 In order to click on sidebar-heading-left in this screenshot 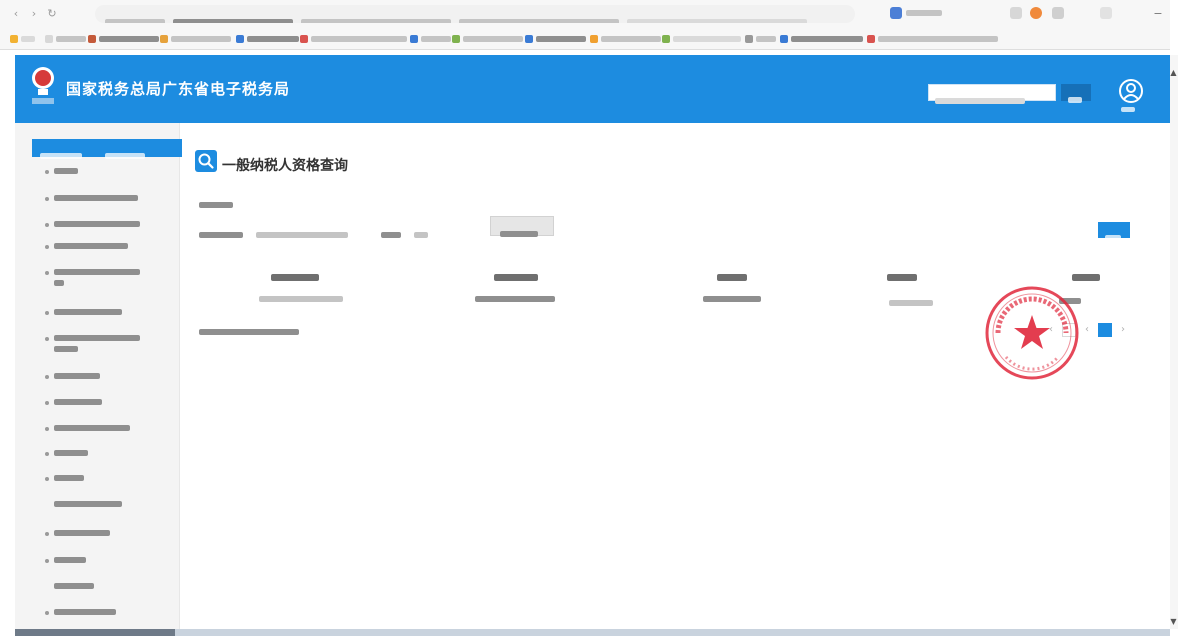, I will do `click(61, 155)`.